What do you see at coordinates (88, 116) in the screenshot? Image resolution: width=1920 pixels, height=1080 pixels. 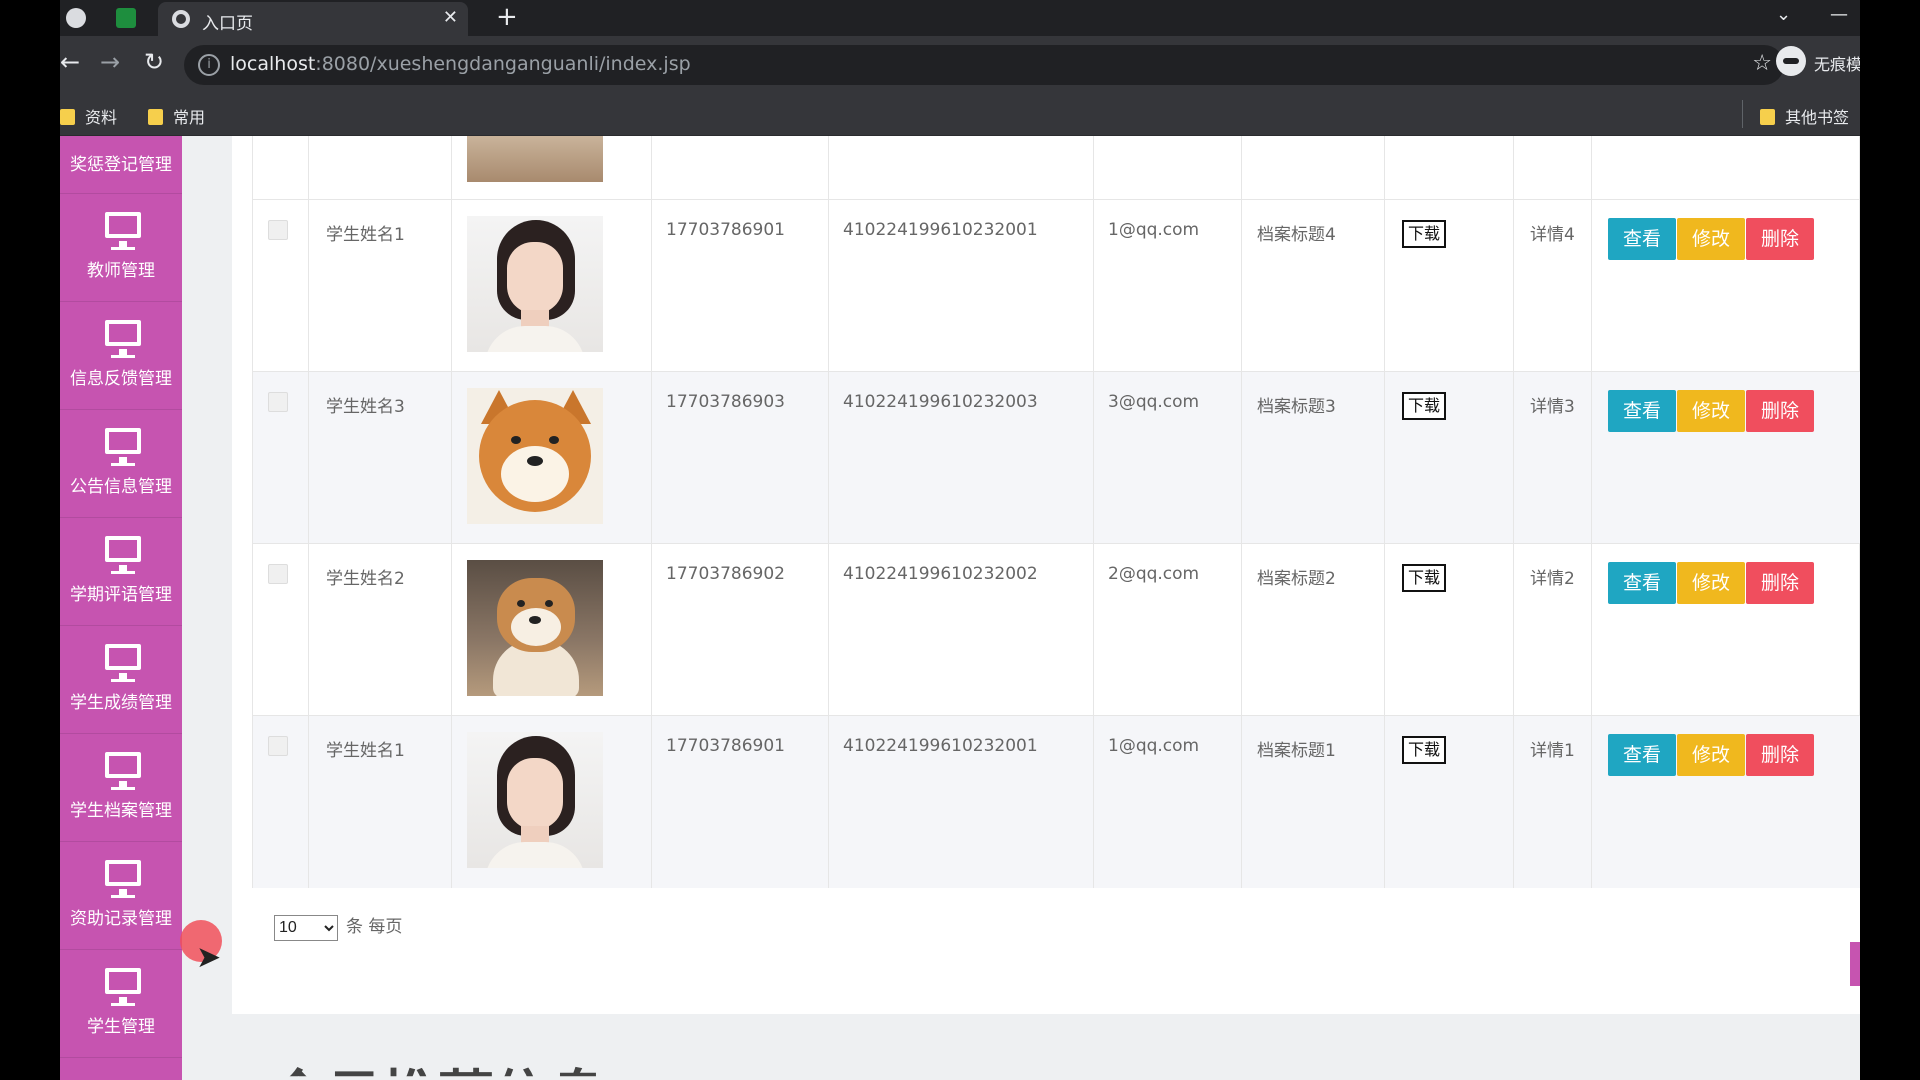 I see `bookmark-folder: 资料` at bounding box center [88, 116].